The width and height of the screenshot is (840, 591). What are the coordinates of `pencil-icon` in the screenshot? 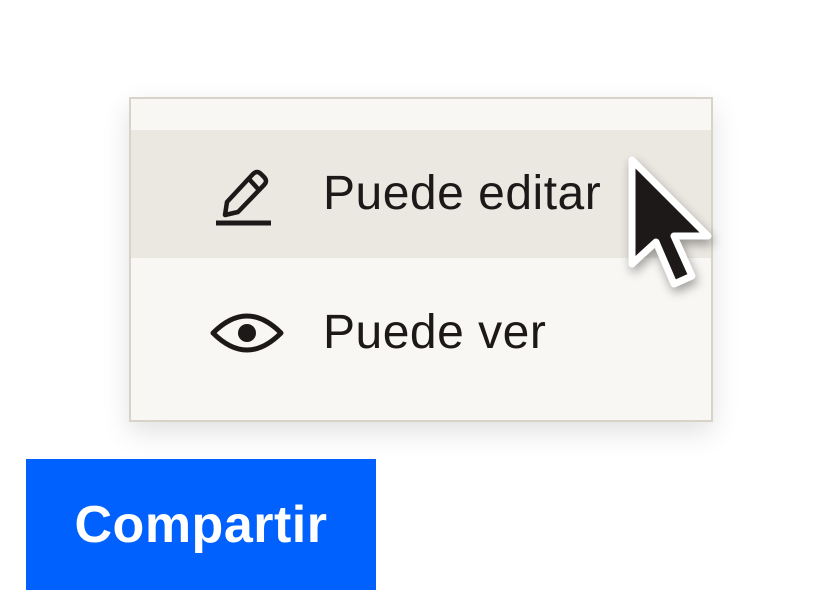 It's located at (247, 194).